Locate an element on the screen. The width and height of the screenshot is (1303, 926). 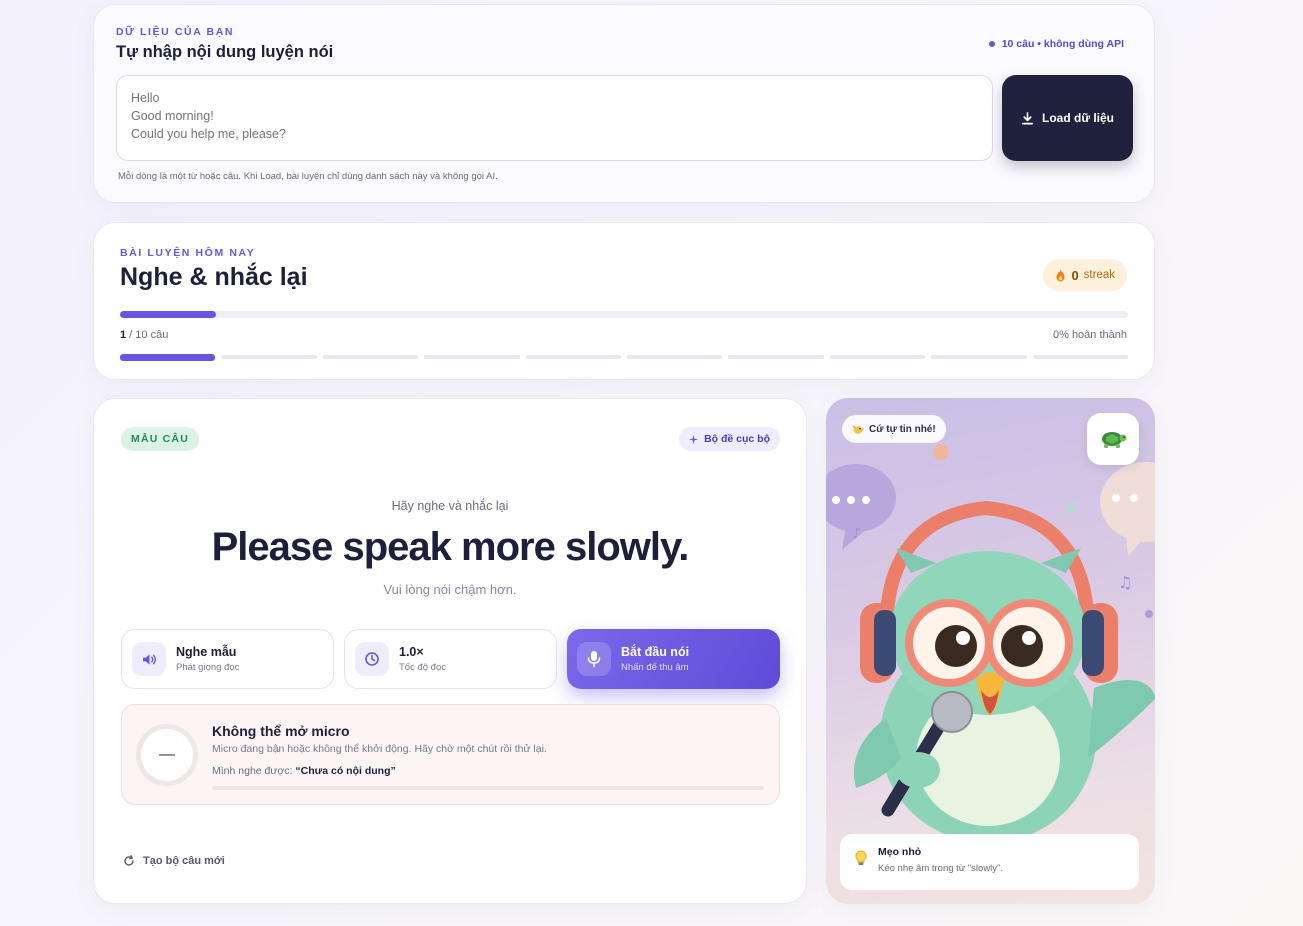
tip-text: Kéo nhẹ âm trong từ "slowly". is located at coordinates (941, 868).